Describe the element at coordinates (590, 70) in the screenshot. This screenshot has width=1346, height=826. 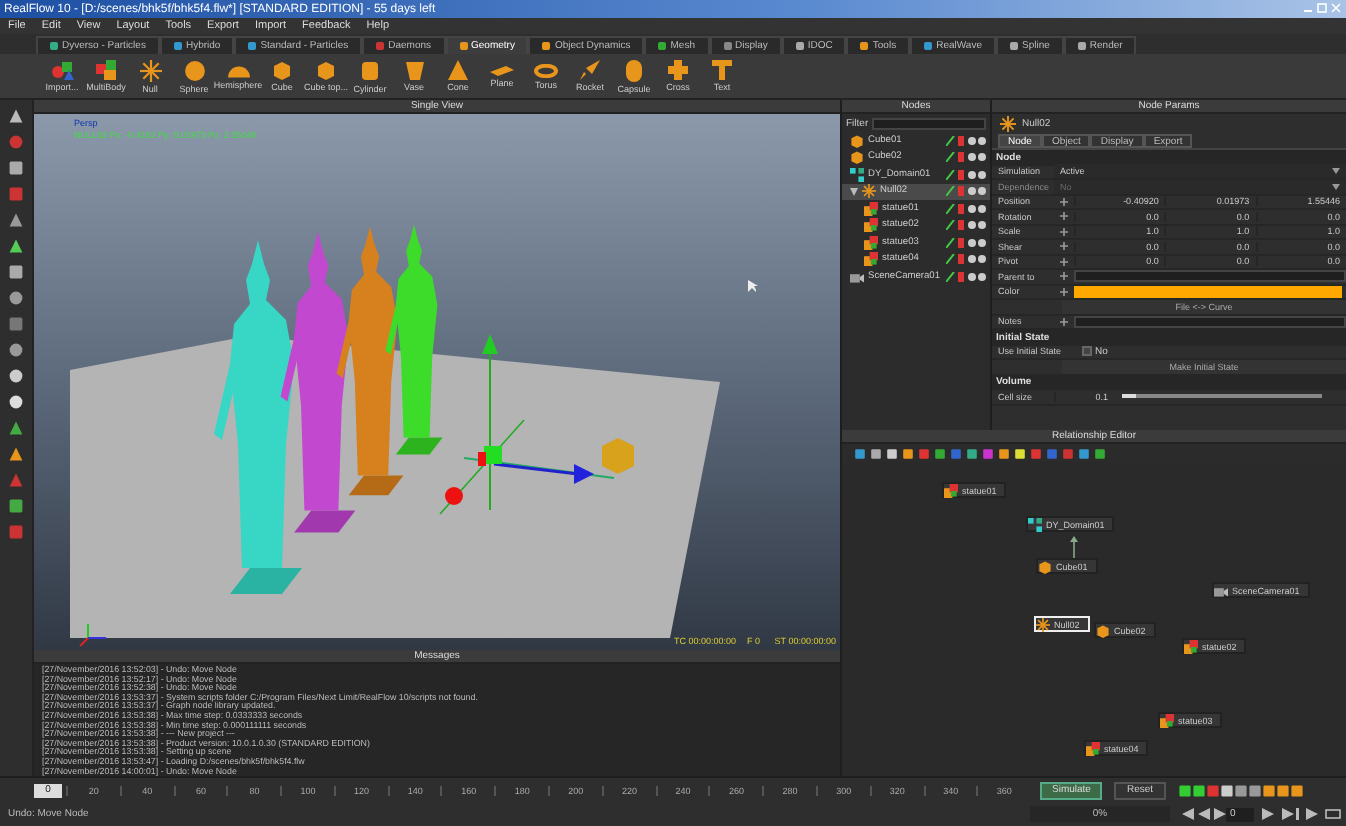
I see `rocket-icon` at that location.